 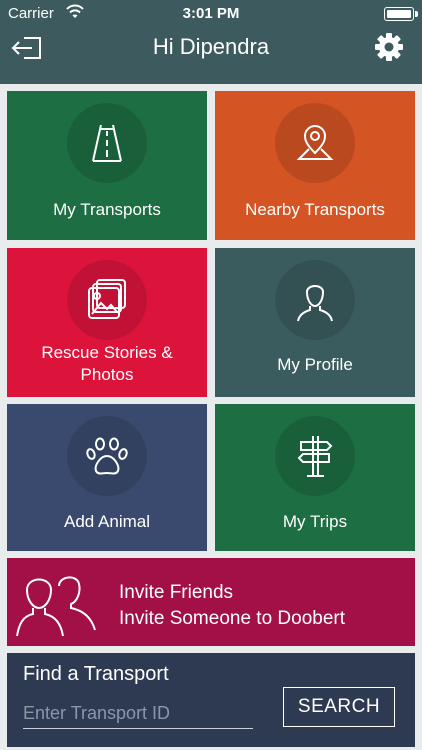 I want to click on invite-subtitle: Invite Someone to Doobert, so click(x=232, y=618).